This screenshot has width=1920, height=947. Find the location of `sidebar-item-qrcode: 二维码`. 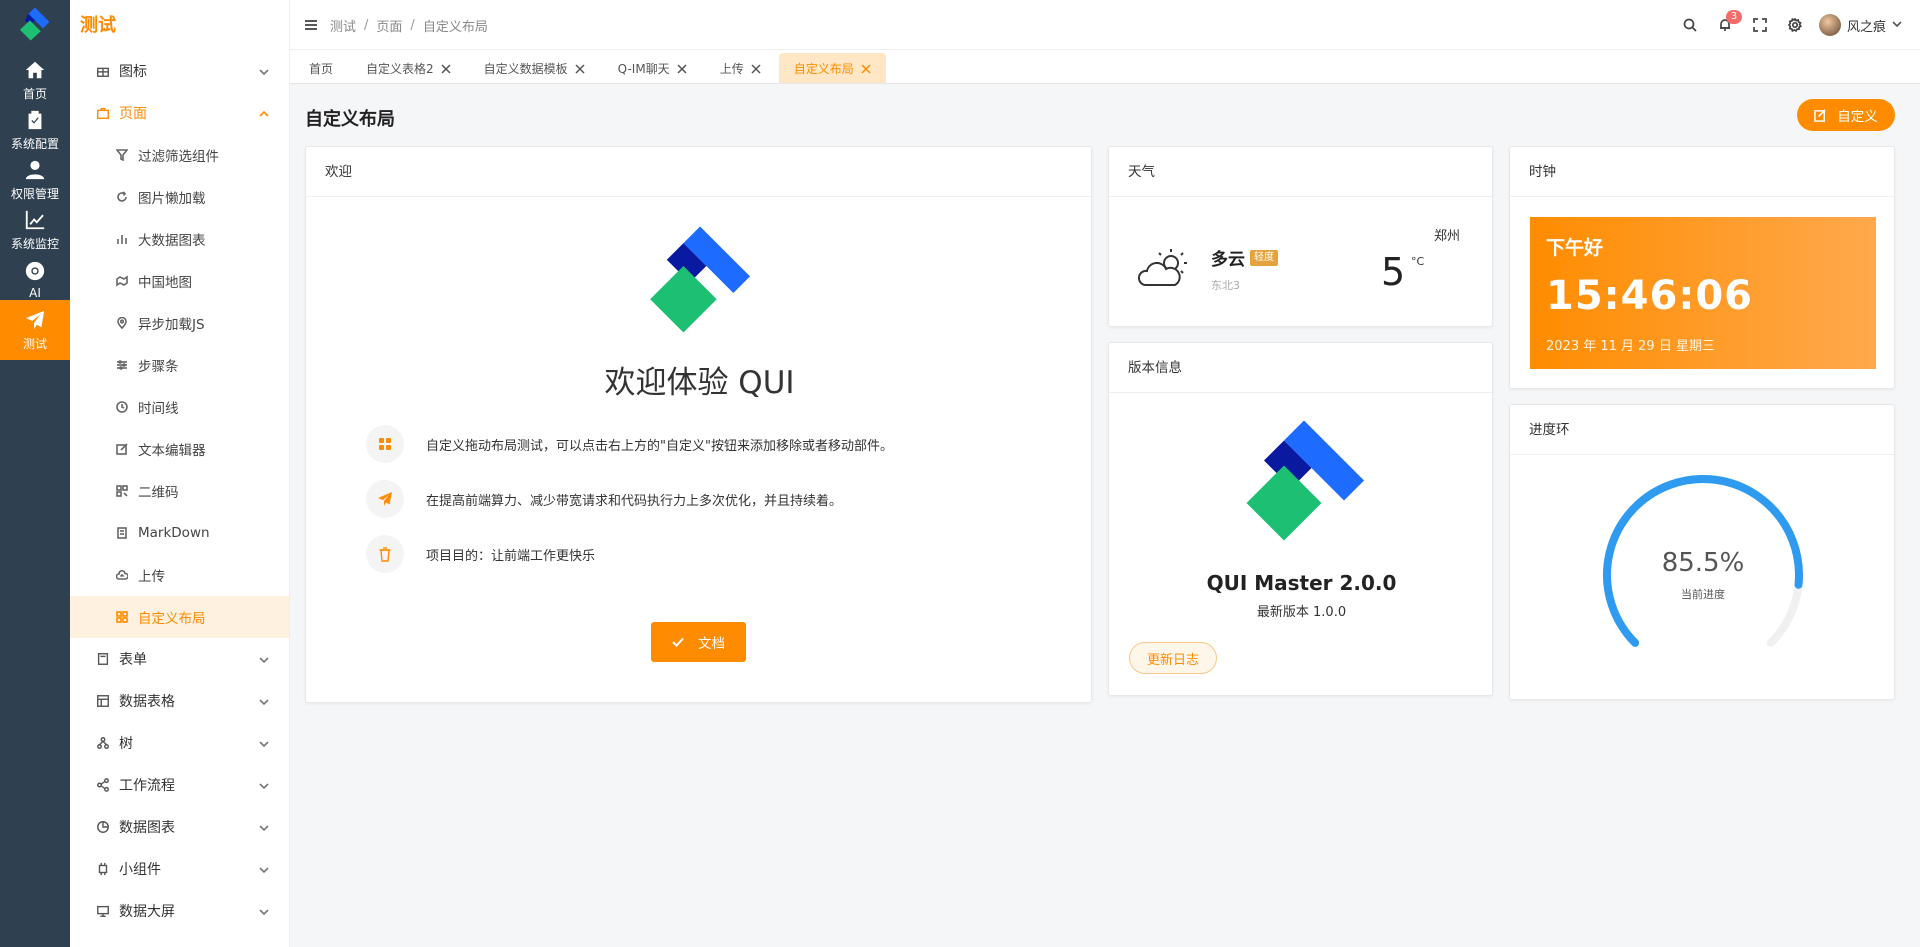

sidebar-item-qrcode: 二维码 is located at coordinates (179, 491).